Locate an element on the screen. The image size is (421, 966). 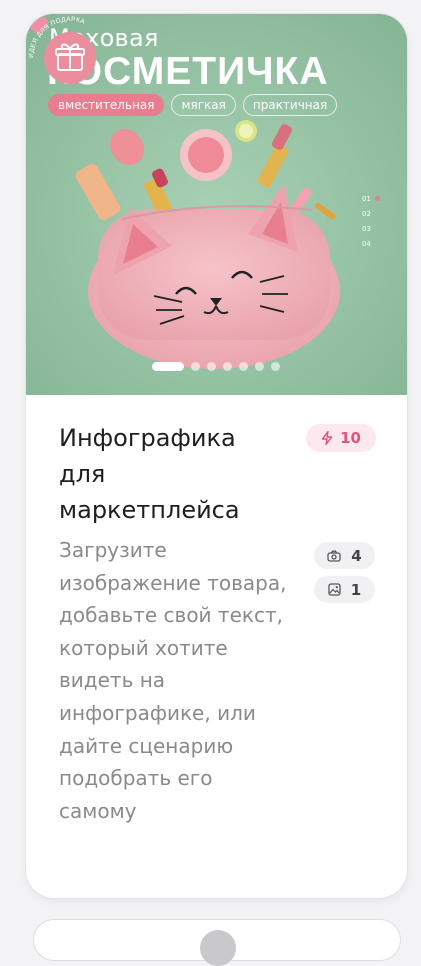
card-title: Инфографика для маркетплейса is located at coordinates (149, 474).